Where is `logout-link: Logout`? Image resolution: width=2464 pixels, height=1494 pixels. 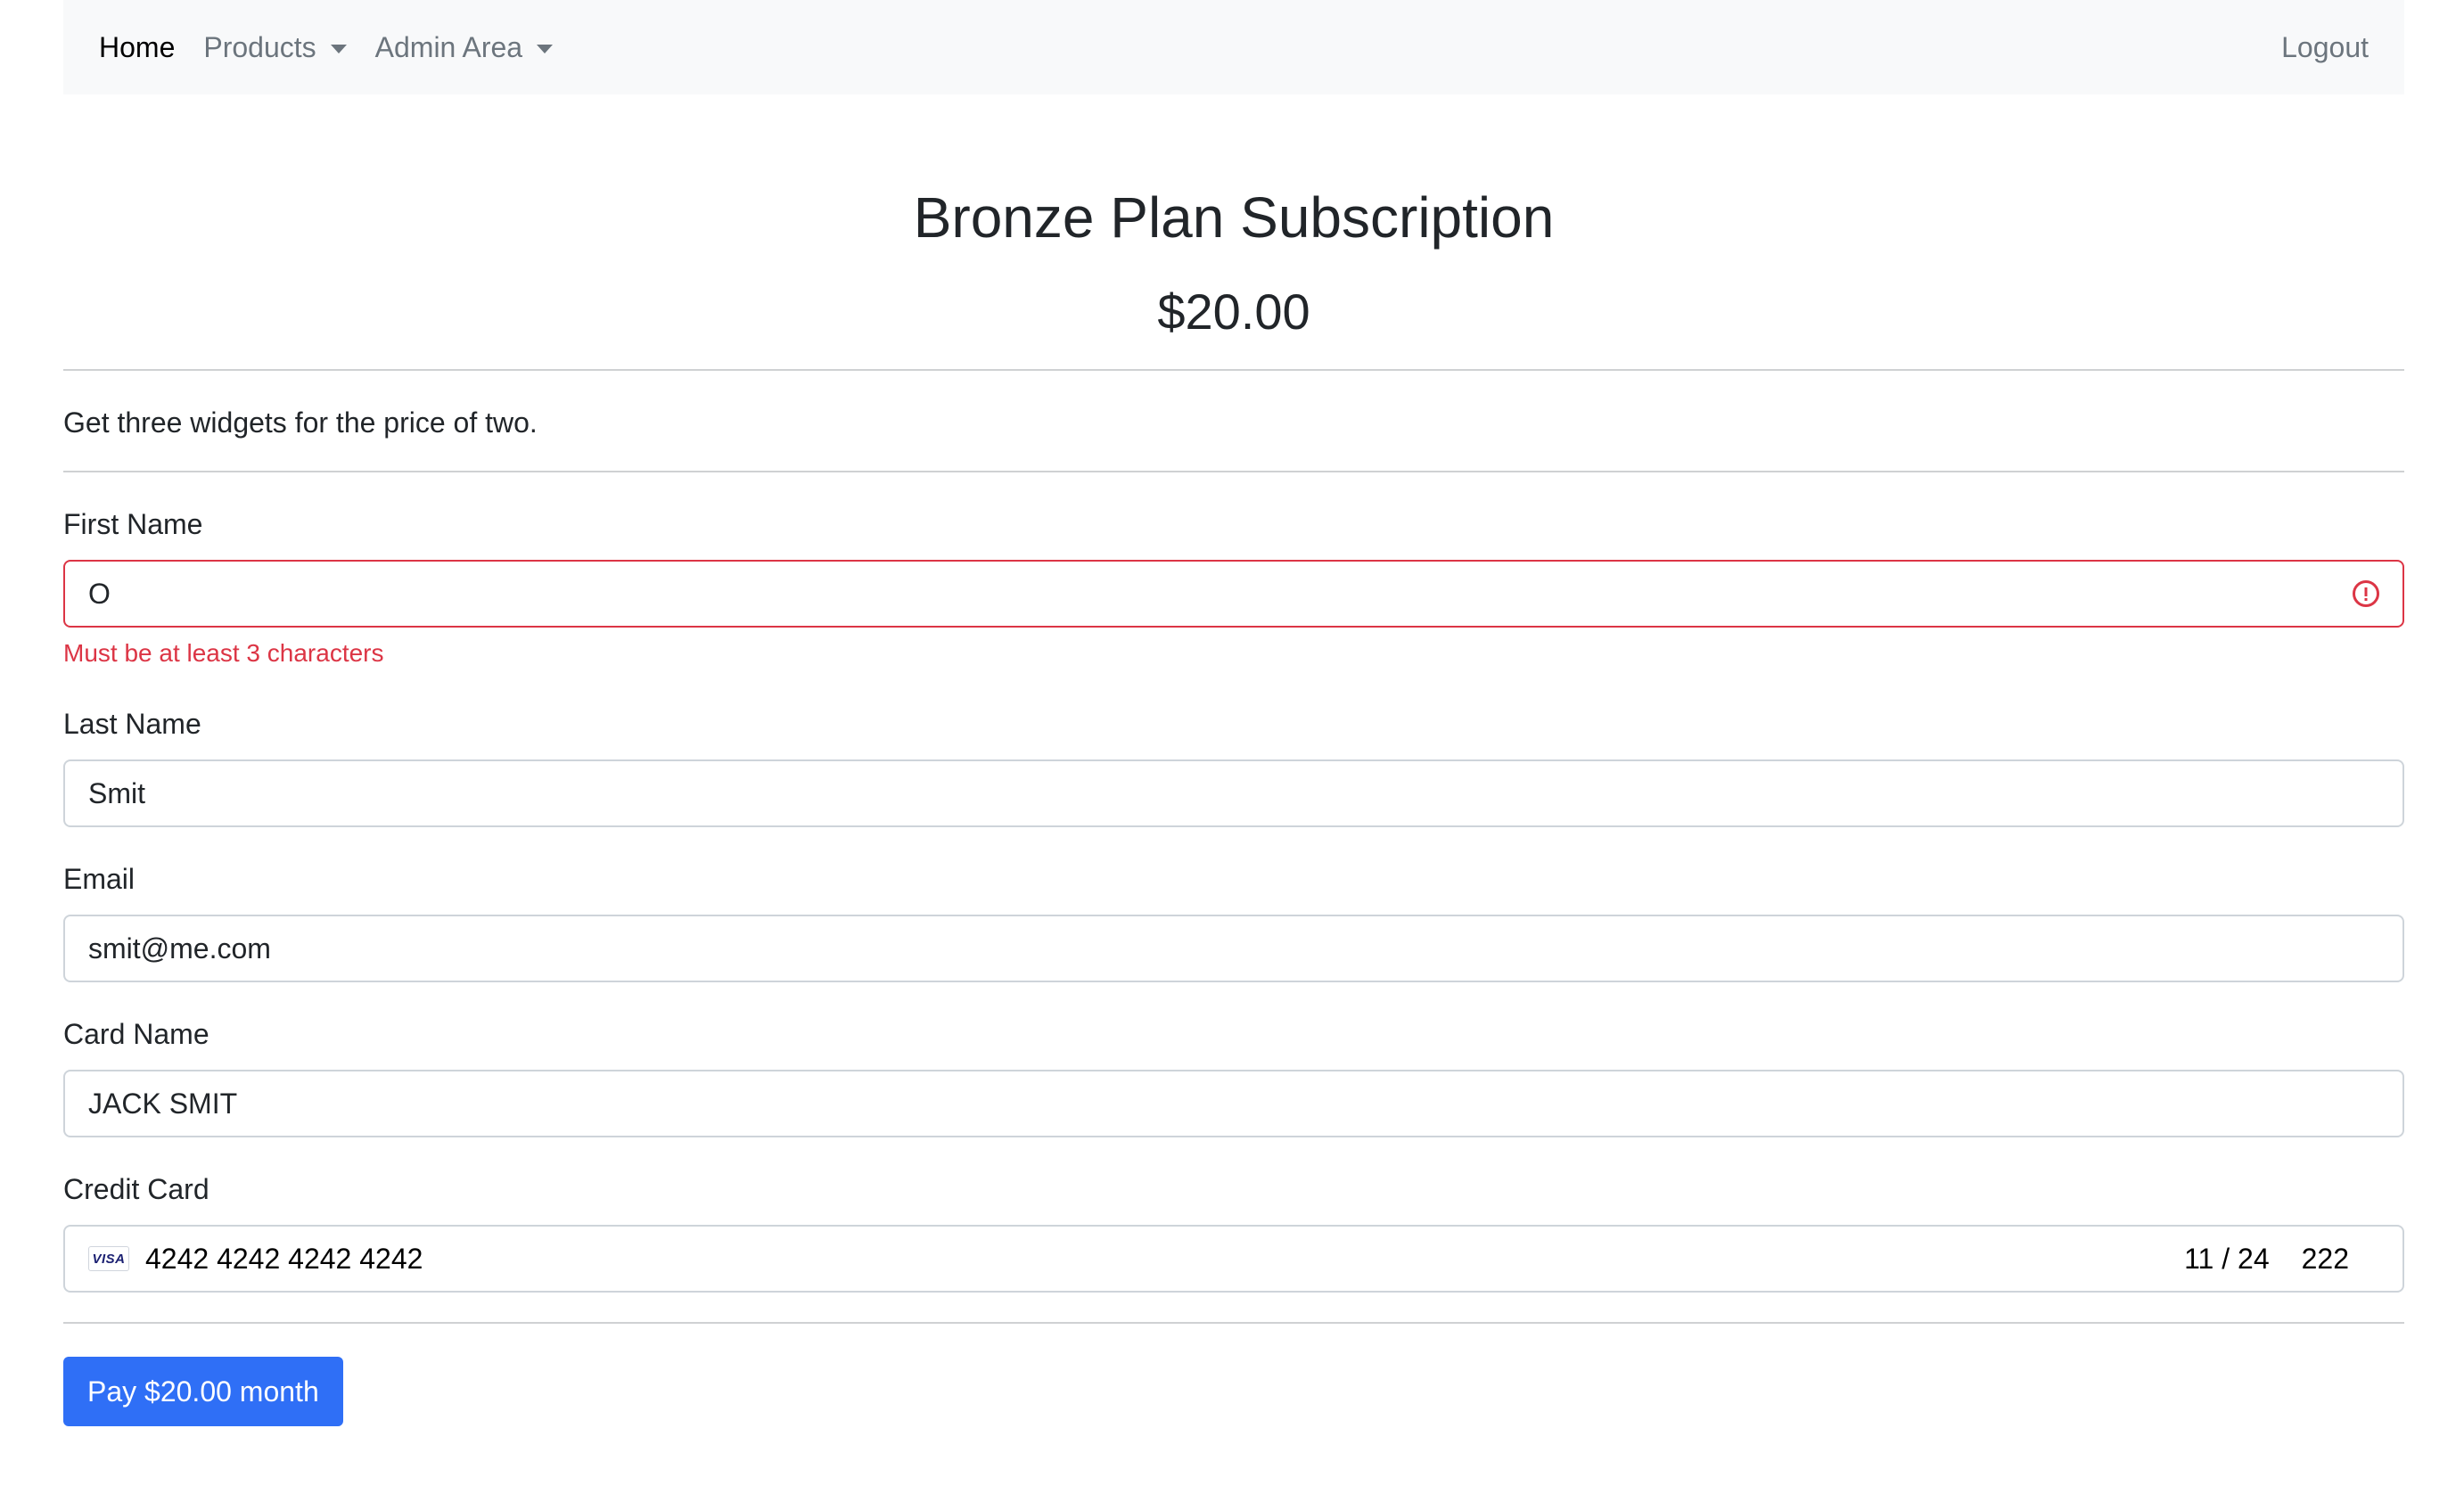 logout-link: Logout is located at coordinates (2325, 47).